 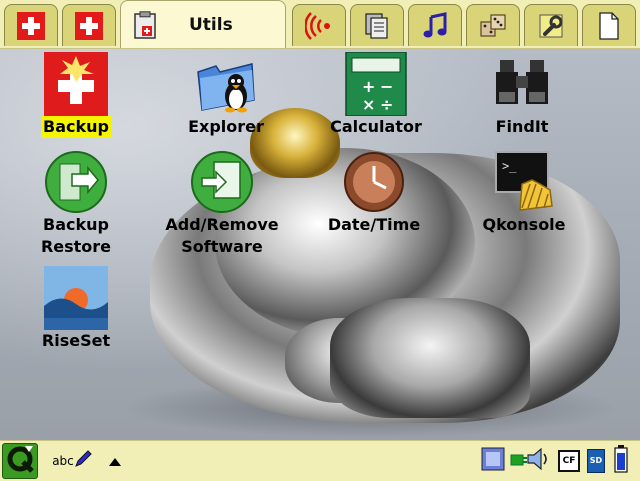 I want to click on sd-card-label: SD, so click(x=596, y=460).